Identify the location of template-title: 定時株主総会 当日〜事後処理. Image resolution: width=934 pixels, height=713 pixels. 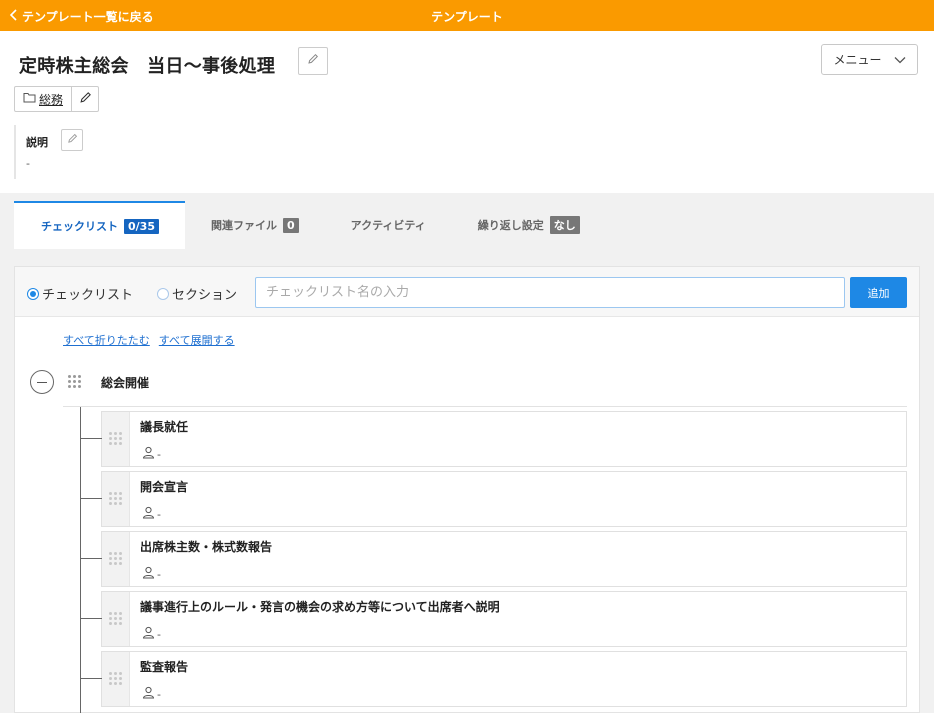
(147, 66).